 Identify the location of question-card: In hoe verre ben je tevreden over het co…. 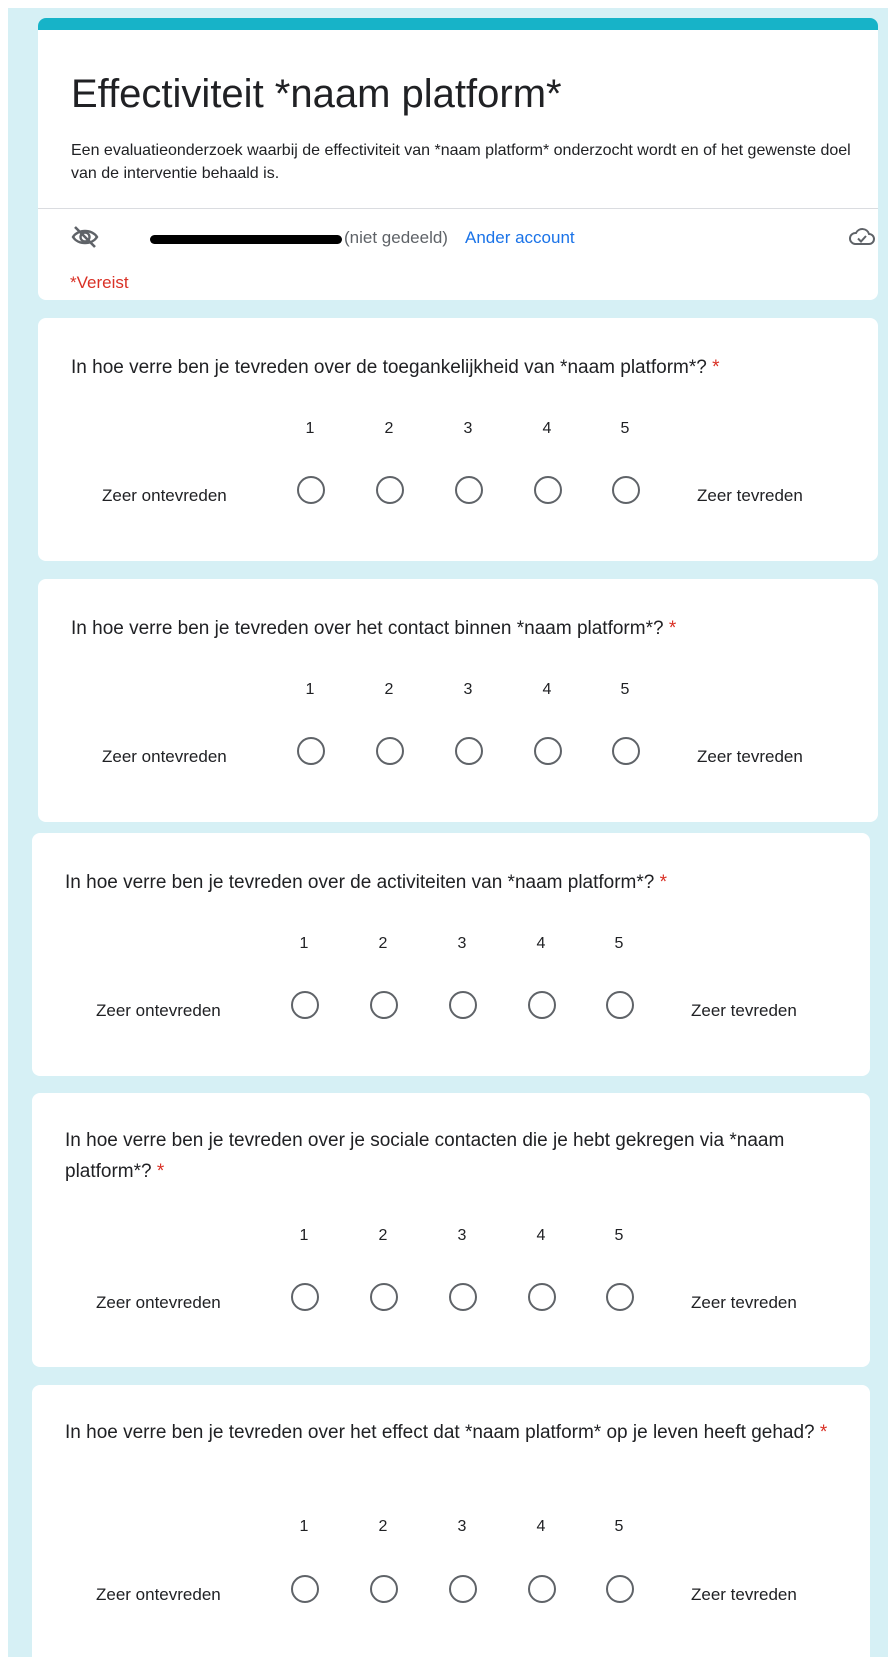
(458, 700).